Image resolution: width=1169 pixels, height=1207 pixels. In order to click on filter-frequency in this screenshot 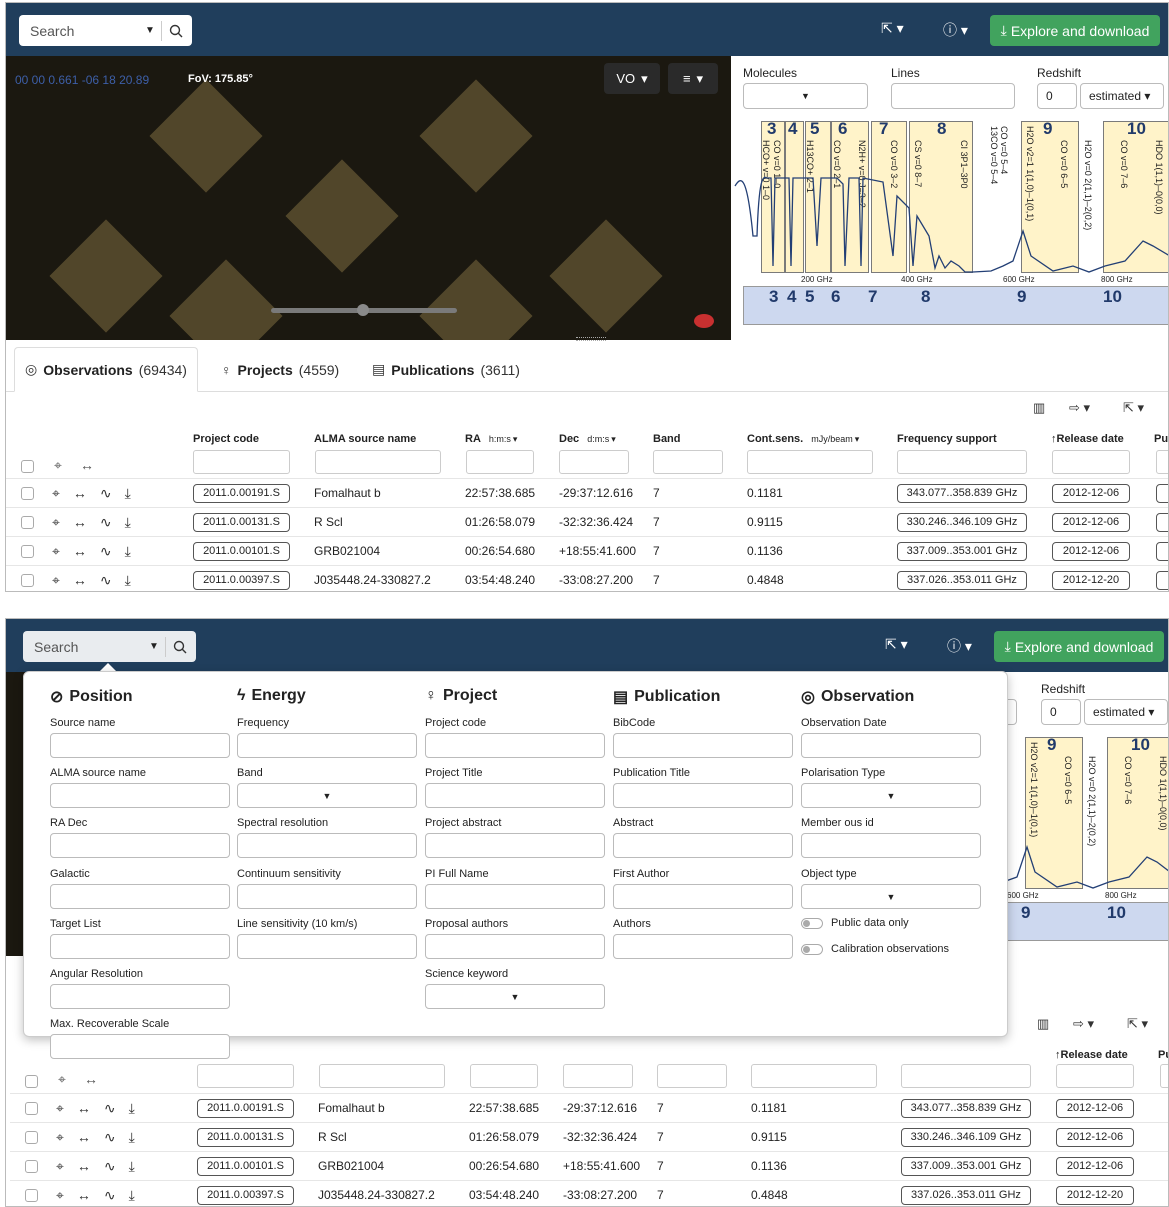, I will do `click(966, 1076)`.